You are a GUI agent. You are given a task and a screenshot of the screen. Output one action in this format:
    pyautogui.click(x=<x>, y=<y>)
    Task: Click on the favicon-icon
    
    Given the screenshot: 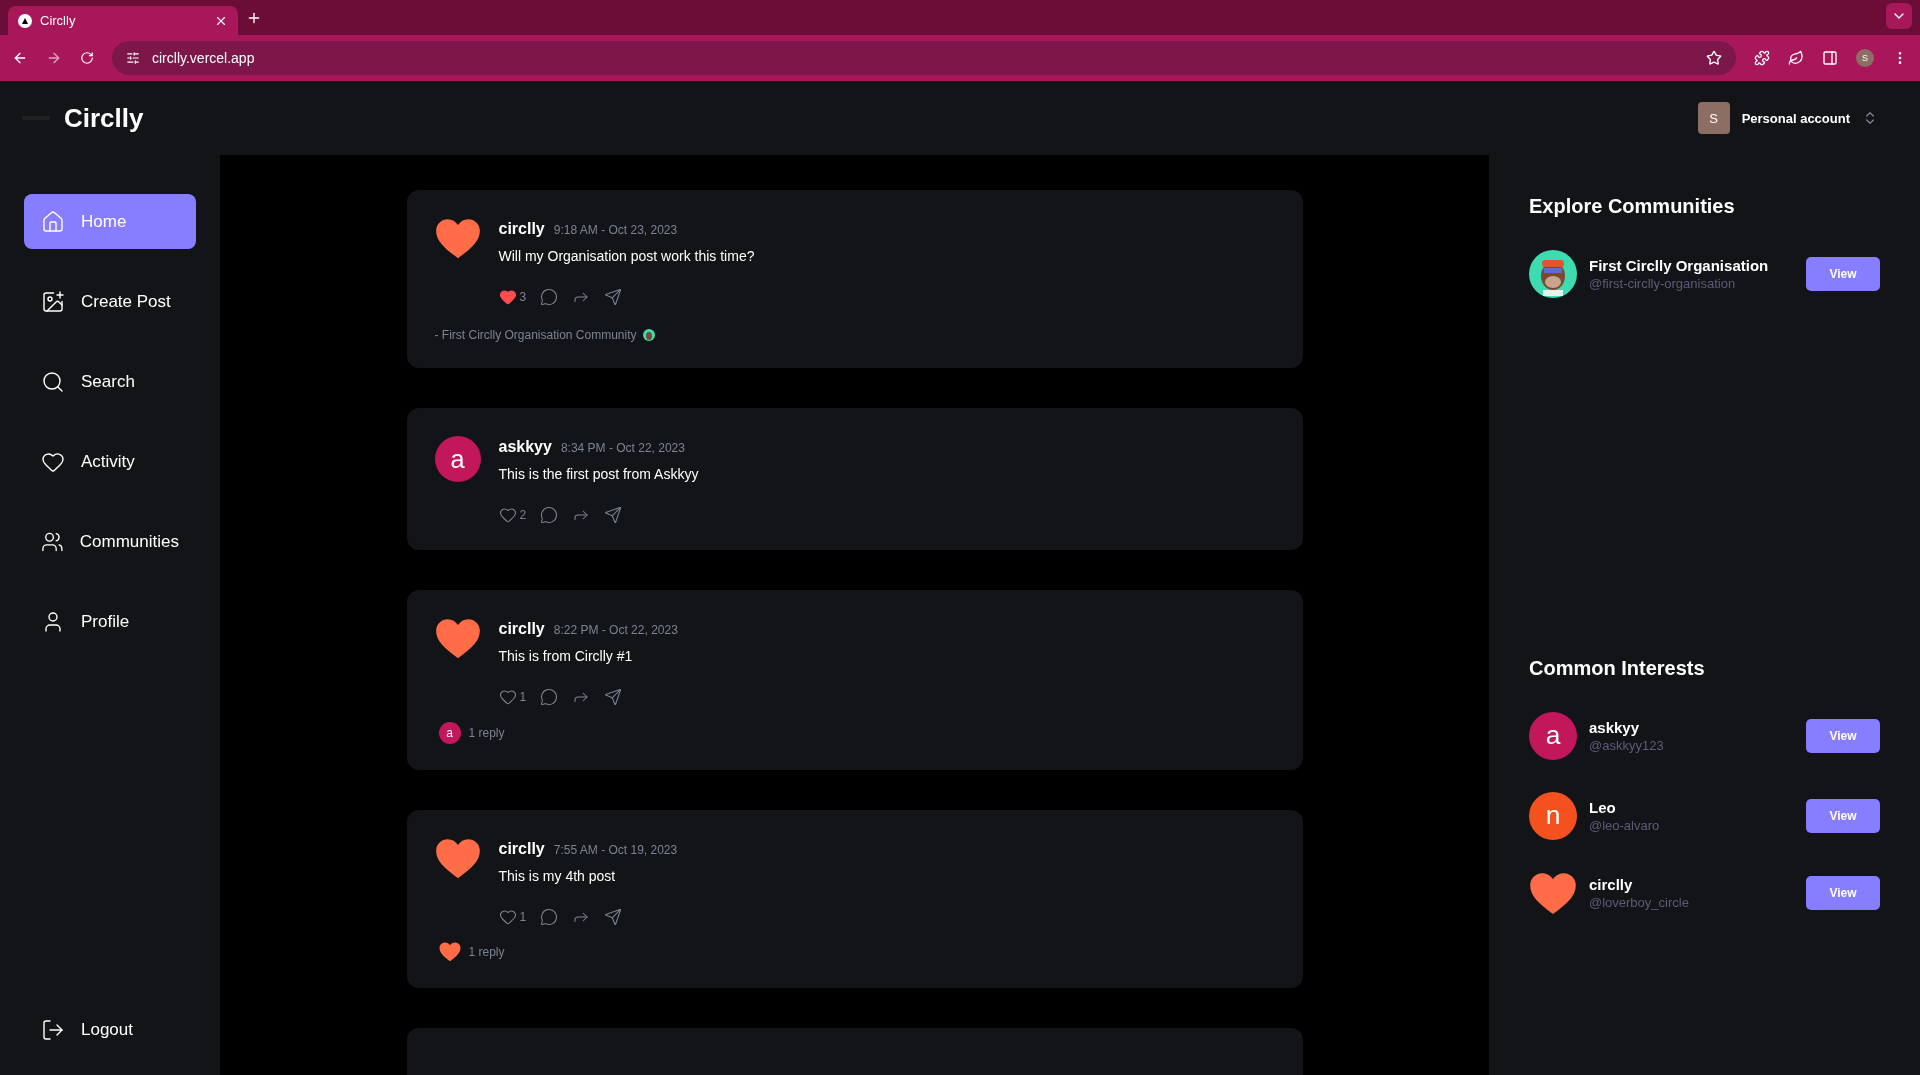 What is the action you would take?
    pyautogui.click(x=25, y=20)
    